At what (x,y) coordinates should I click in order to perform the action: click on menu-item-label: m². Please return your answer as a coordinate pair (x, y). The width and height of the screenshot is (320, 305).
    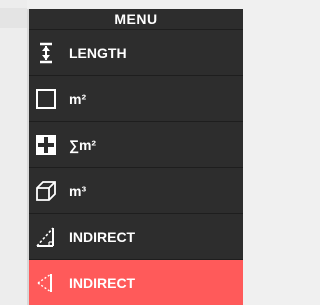
    Looking at the image, I should click on (78, 98).